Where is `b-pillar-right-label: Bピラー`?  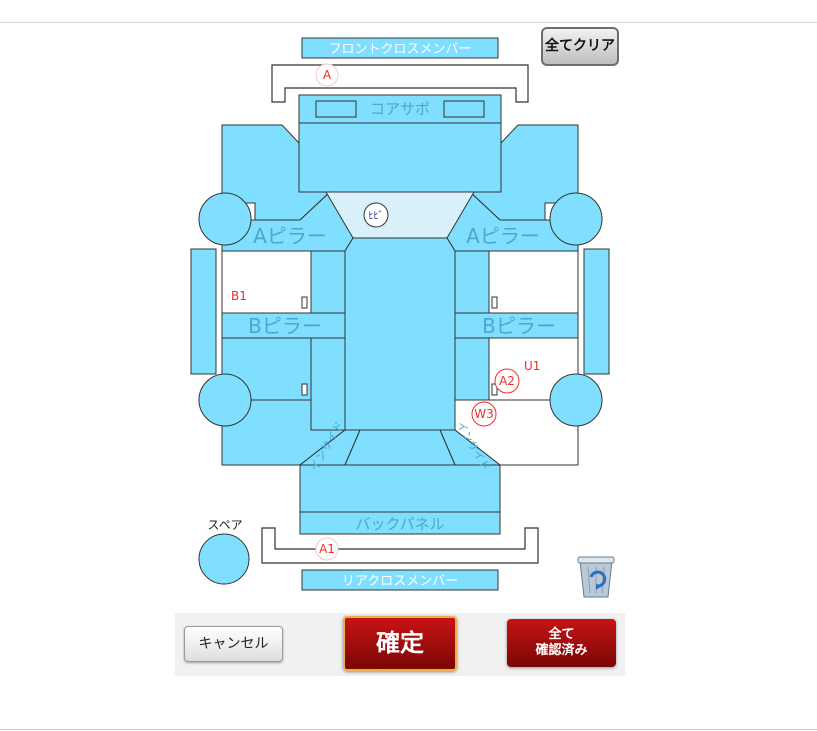 b-pillar-right-label: Bピラー is located at coordinates (519, 326).